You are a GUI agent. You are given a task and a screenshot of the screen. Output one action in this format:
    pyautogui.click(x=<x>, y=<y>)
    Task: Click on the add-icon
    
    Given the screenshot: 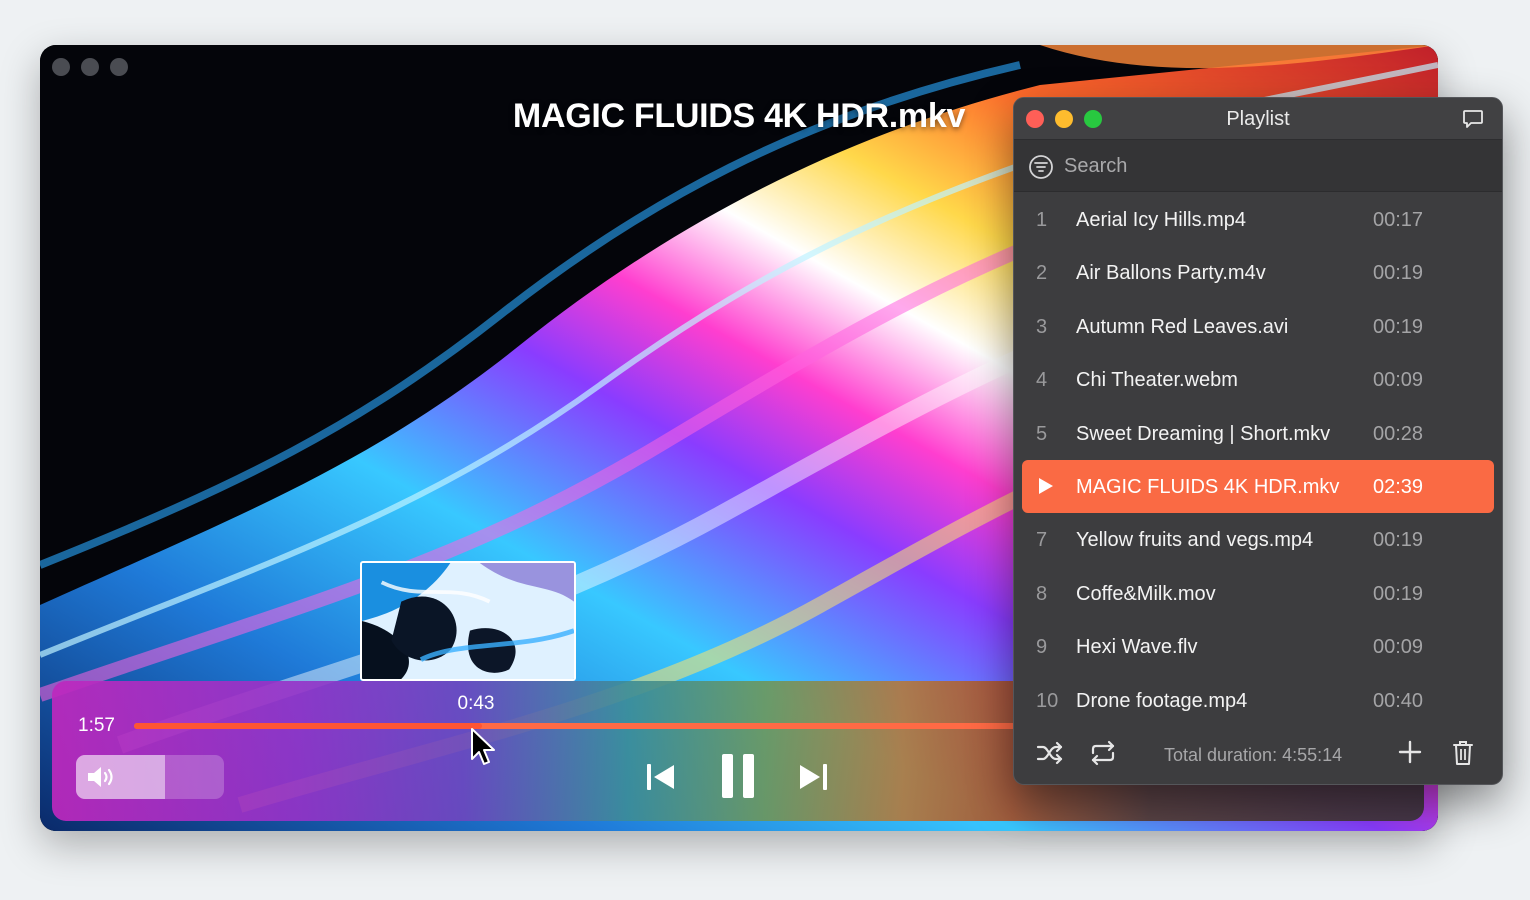 What is the action you would take?
    pyautogui.click(x=1410, y=752)
    